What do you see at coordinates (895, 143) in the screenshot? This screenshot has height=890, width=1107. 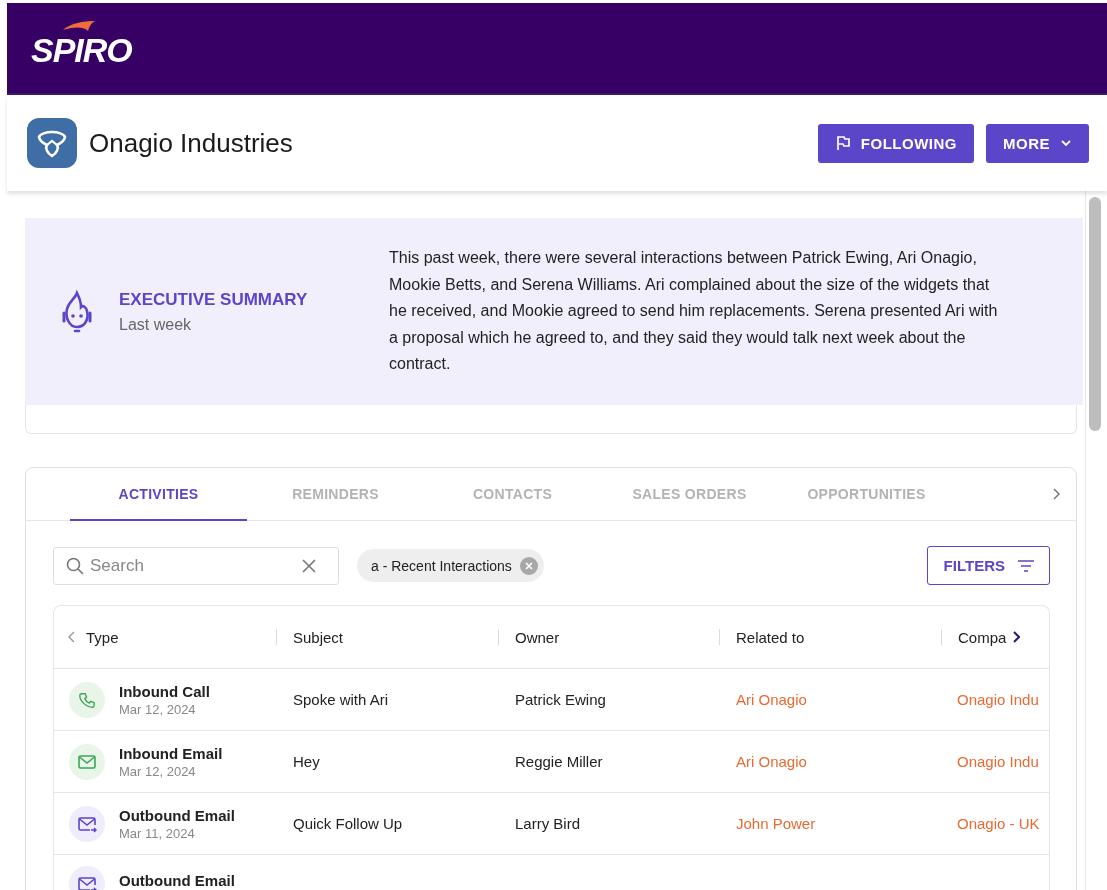 I see `following-button: FOLLOWING` at bounding box center [895, 143].